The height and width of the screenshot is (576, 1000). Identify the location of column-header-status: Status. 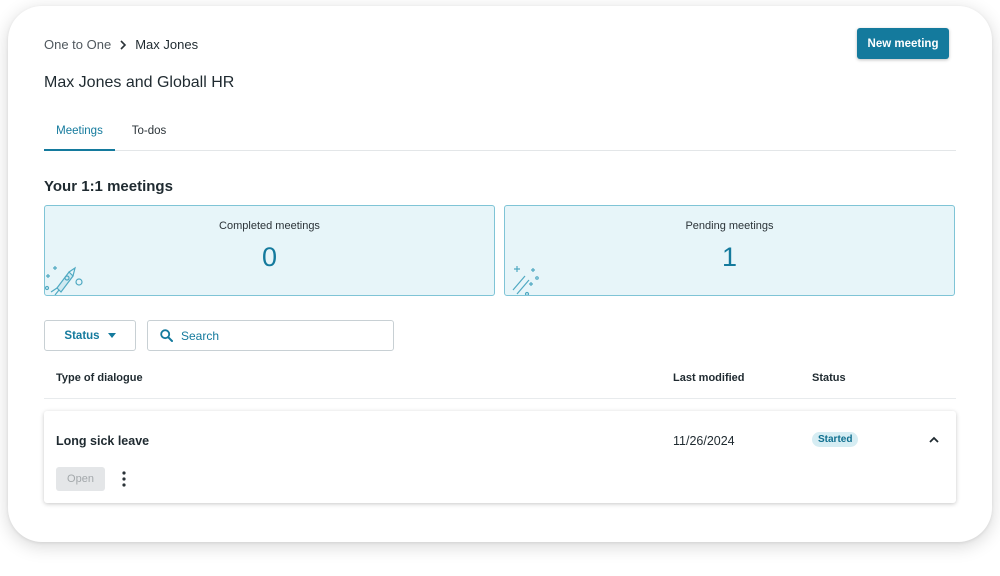
(829, 378).